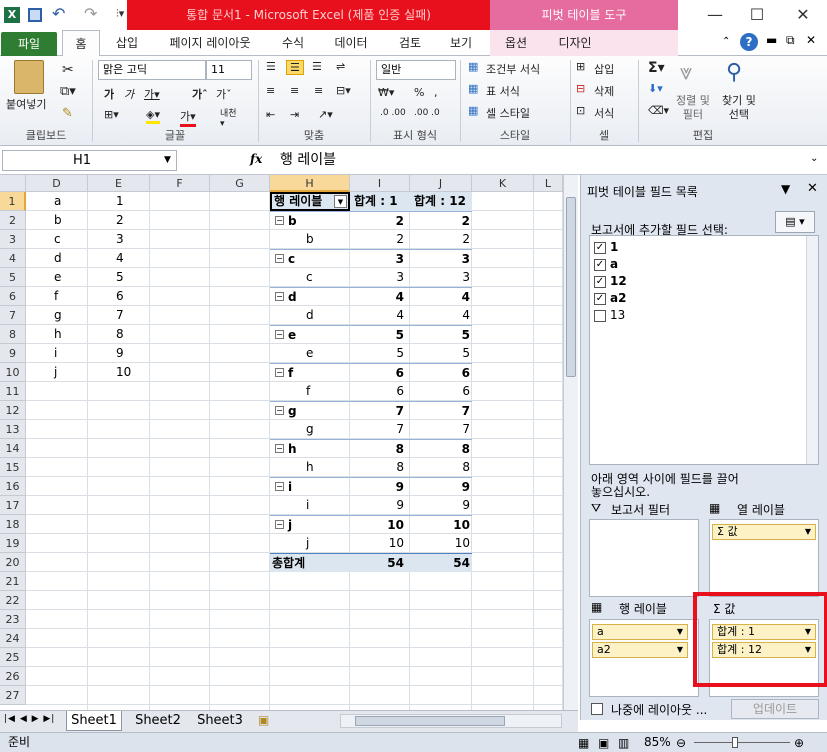 The width and height of the screenshot is (827, 752). Describe the element at coordinates (57, 258) in the screenshot. I see `cell-d4: d` at that location.